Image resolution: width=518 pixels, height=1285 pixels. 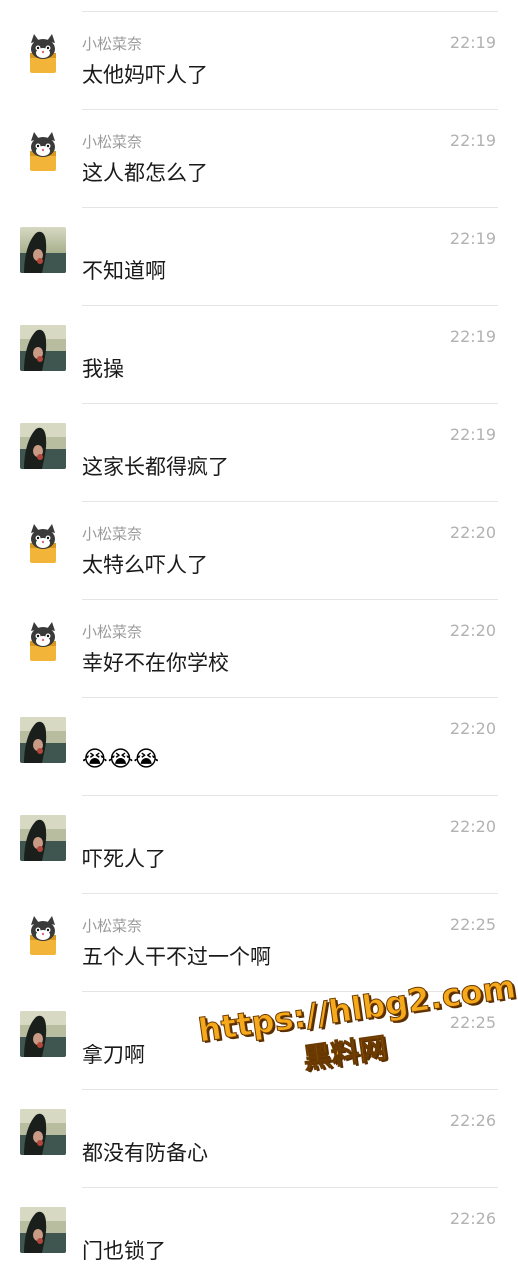 I want to click on message-item: 小松菜奈 22:20 太特么吓人了, so click(x=259, y=550).